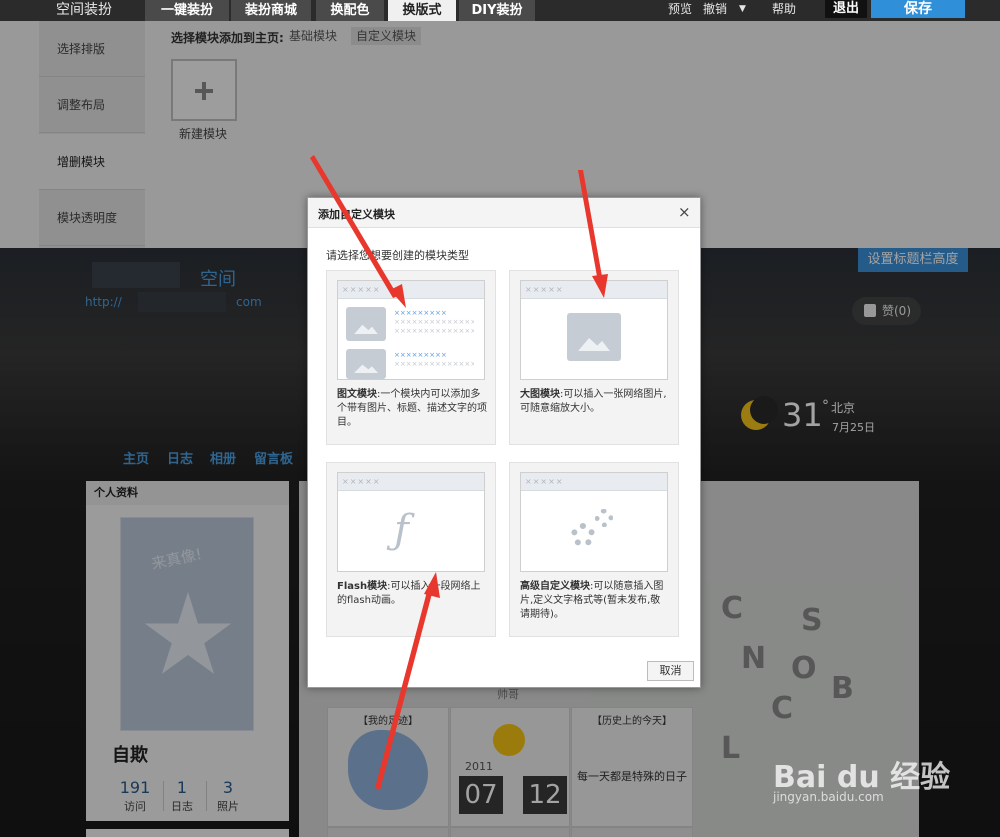 The image size is (1000, 837). I want to click on help-link: 帮助, so click(784, 9).